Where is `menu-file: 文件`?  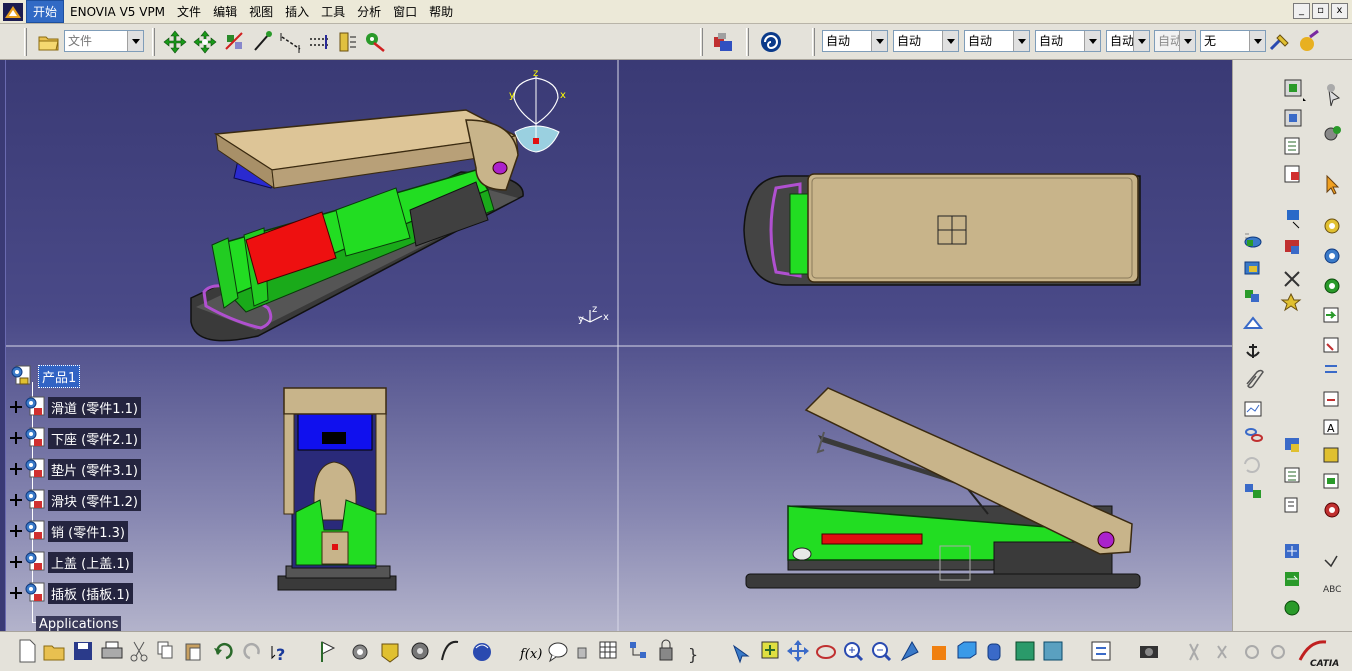 menu-file: 文件 is located at coordinates (189, 11).